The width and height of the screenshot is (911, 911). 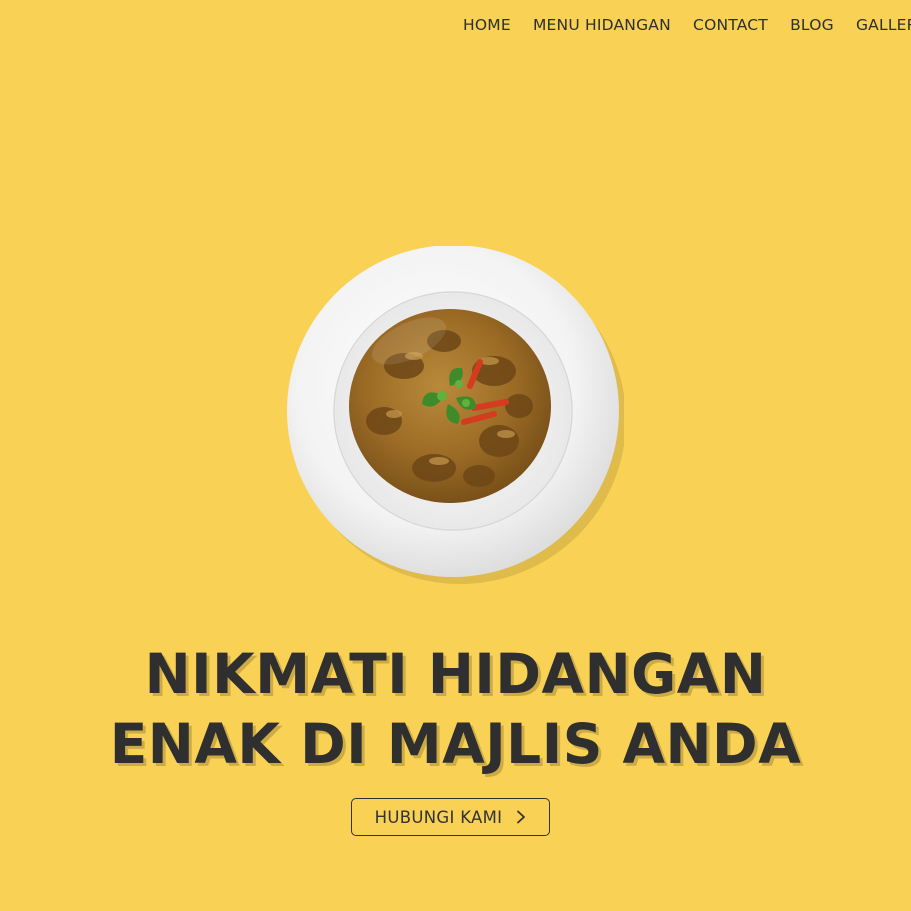 What do you see at coordinates (521, 817) in the screenshot?
I see `chevron-right-icon` at bounding box center [521, 817].